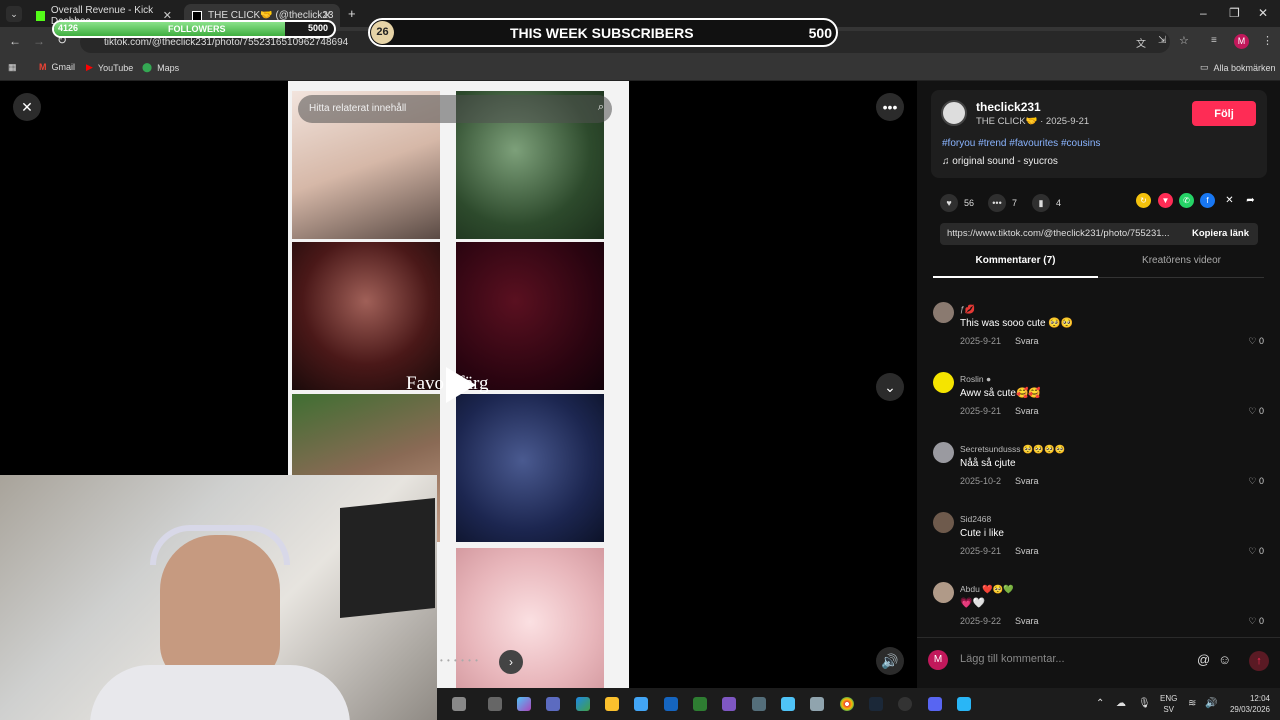 Image resolution: width=1280 pixels, height=720 pixels. Describe the element at coordinates (1008, 107) in the screenshot. I see `creator-username: theclick231` at that location.